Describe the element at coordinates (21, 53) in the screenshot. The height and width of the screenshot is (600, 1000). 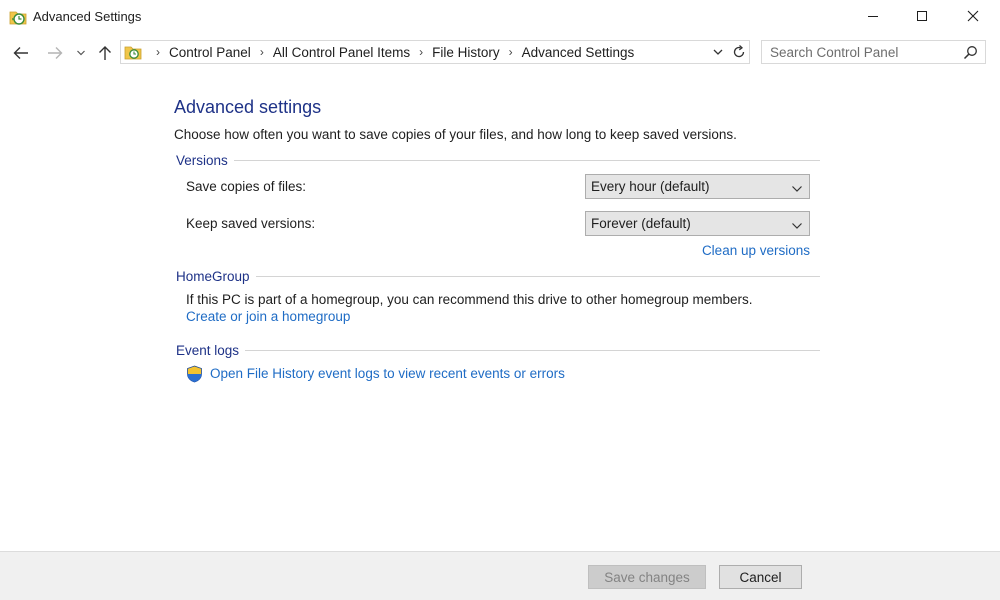
I see `back-button` at that location.